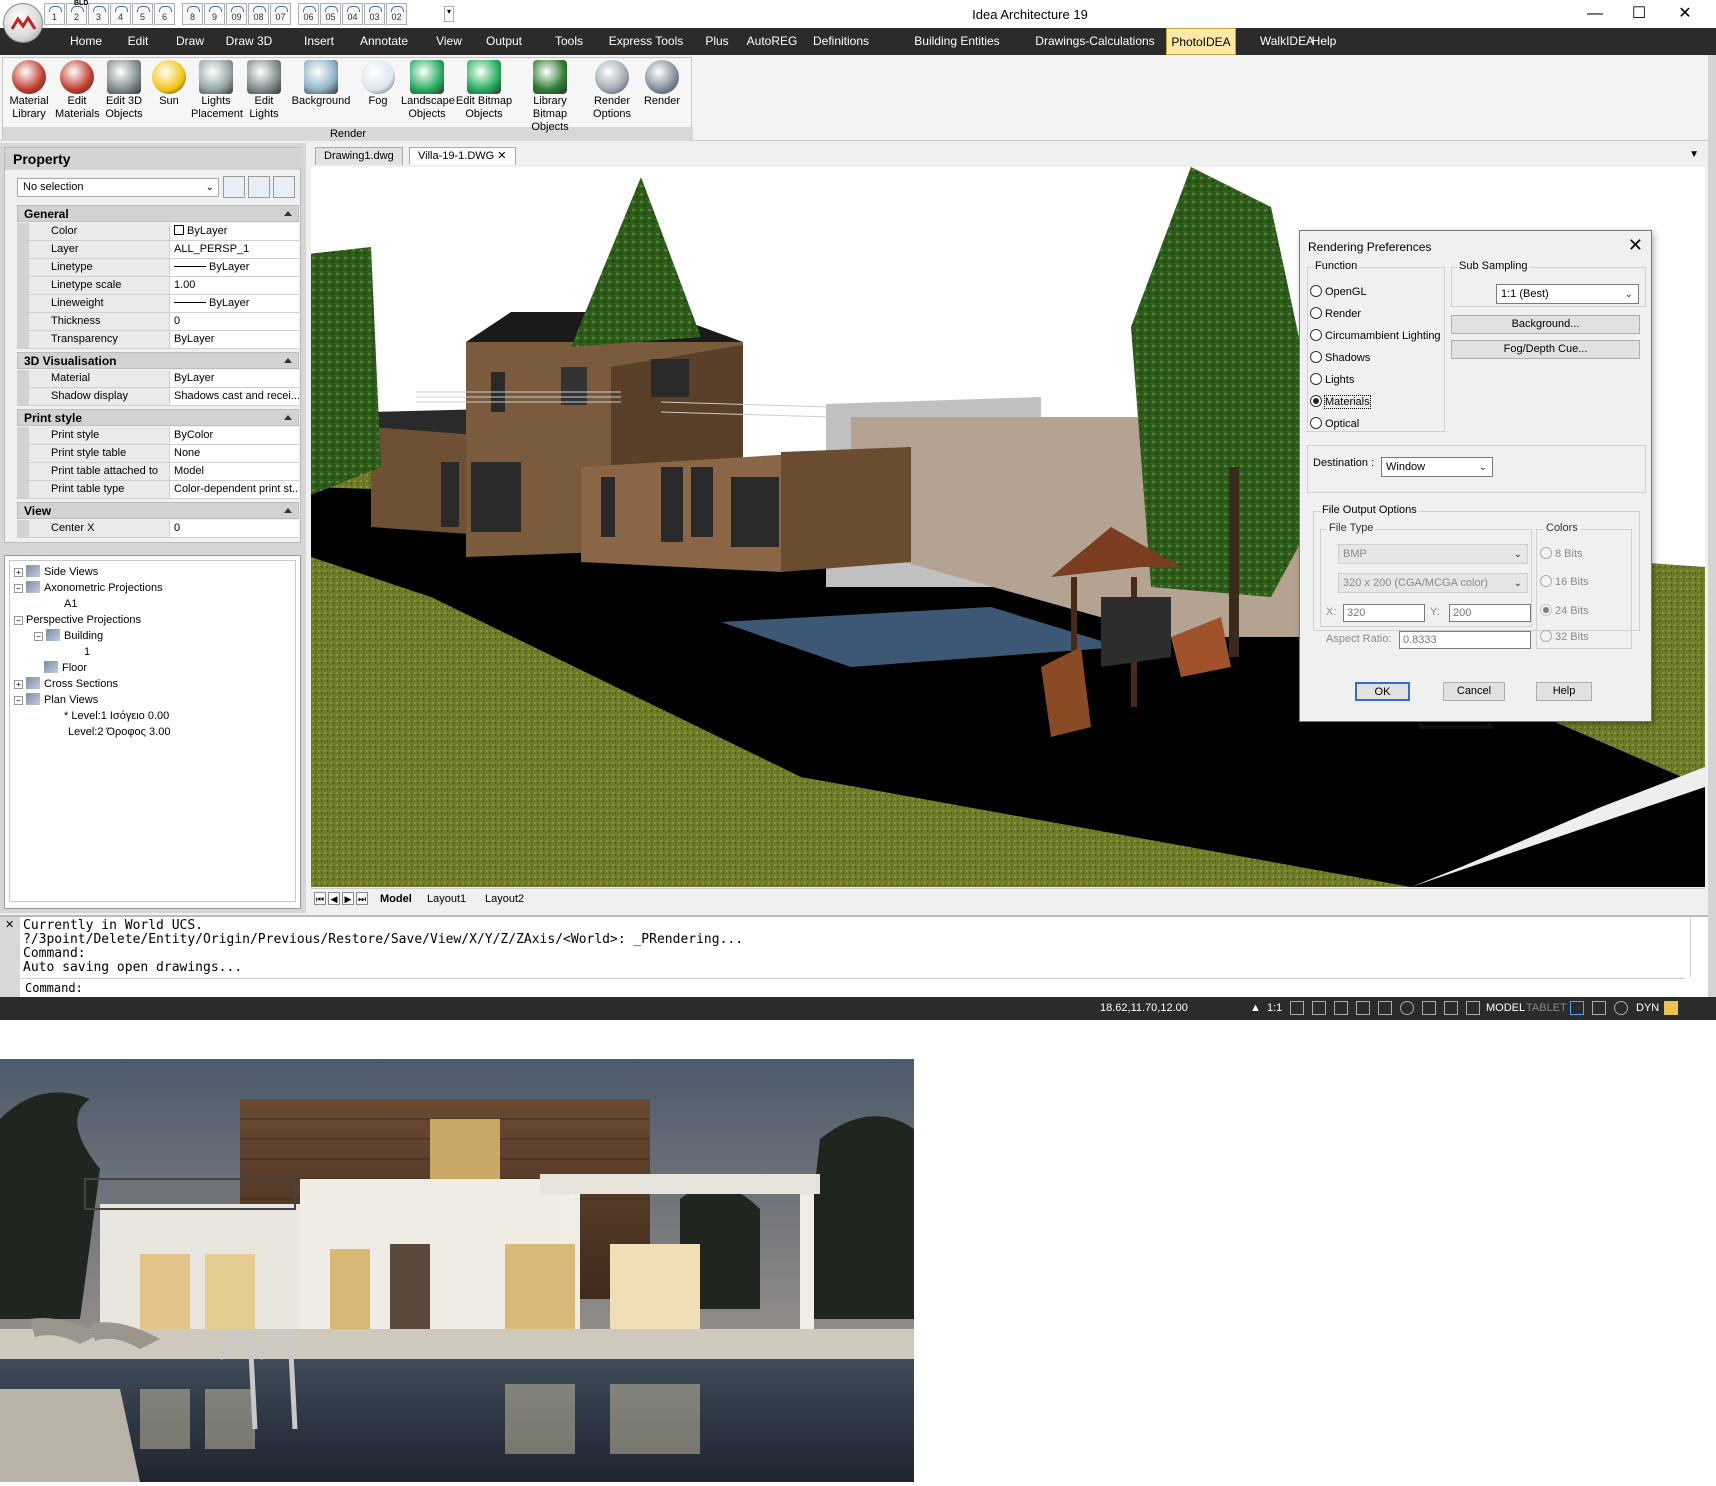 The height and width of the screenshot is (1486, 1716). What do you see at coordinates (1567, 294) in the screenshot?
I see `sub-sampling-dropdown: 1:1 (Best) ⌄` at bounding box center [1567, 294].